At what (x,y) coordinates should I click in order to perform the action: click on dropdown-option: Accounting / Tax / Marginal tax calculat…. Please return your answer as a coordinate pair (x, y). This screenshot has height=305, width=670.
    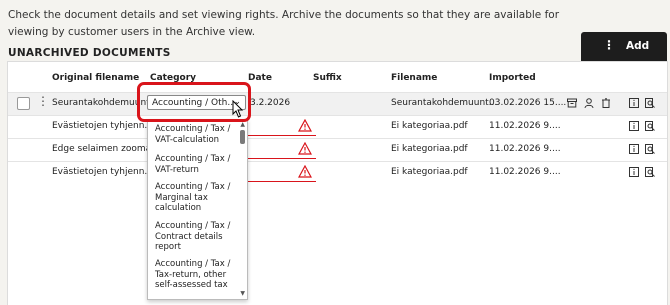
    Looking at the image, I should click on (195, 198).